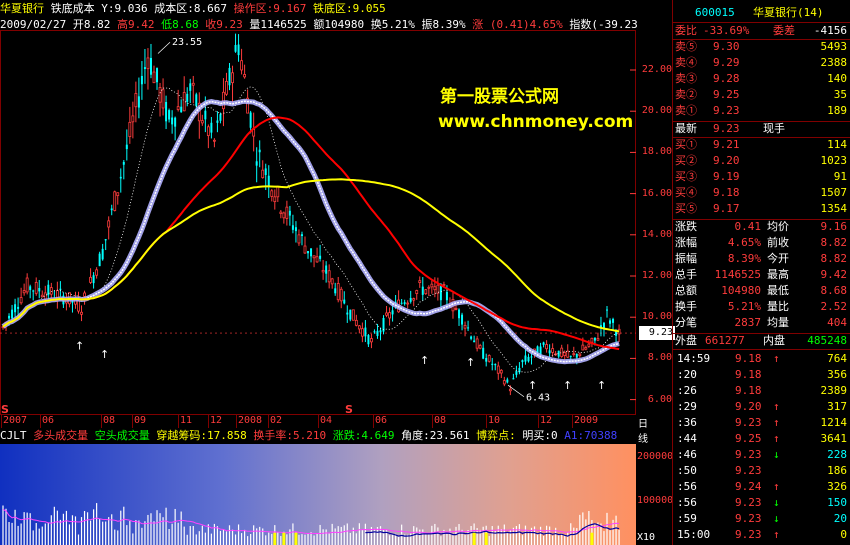 The height and width of the screenshot is (545, 850). I want to click on buy-level-label: 买⑤, so click(686, 208).